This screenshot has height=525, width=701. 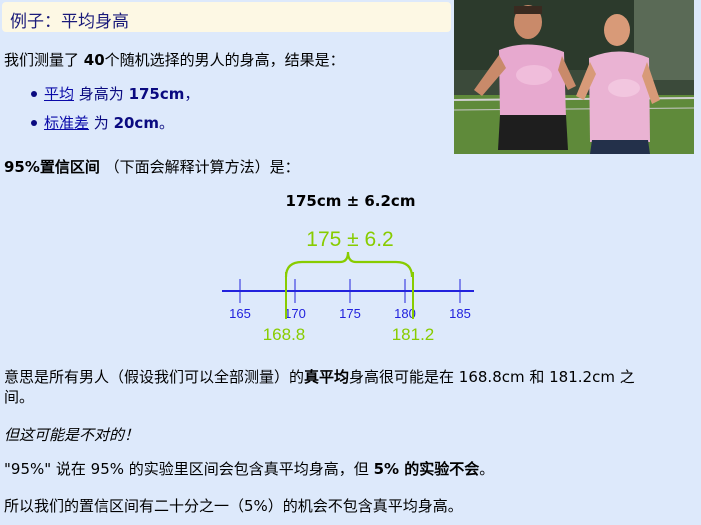 I want to click on ci-heading-rest: （下面会解释计算方法）是：, so click(x=199, y=167).